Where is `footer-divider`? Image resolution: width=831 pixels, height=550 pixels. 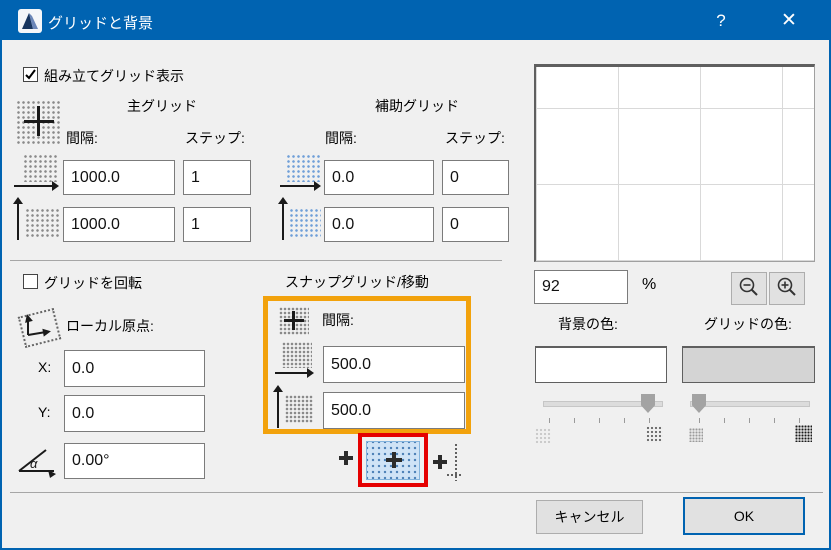
footer-divider is located at coordinates (416, 492).